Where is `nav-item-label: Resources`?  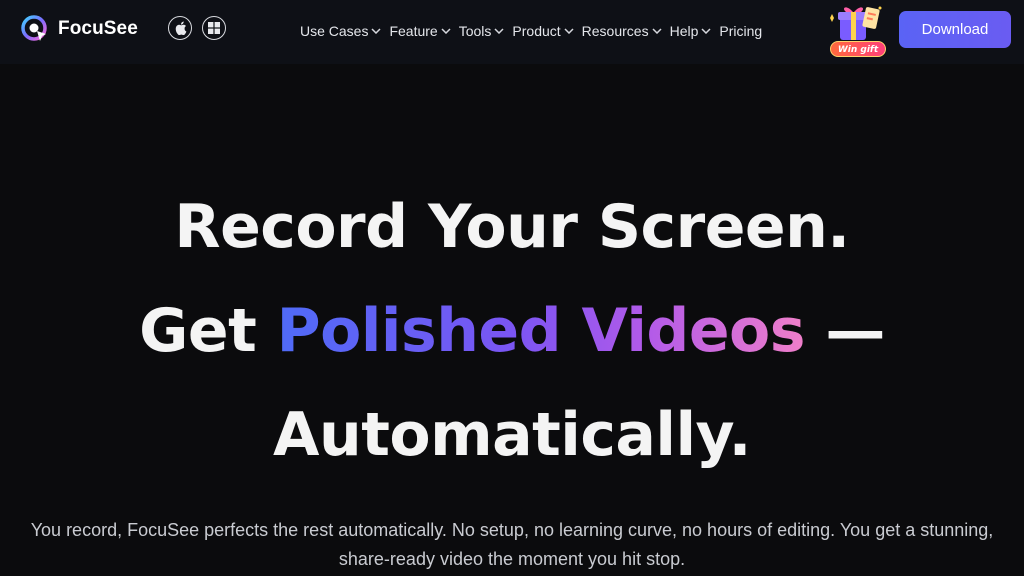 nav-item-label: Resources is located at coordinates (615, 31).